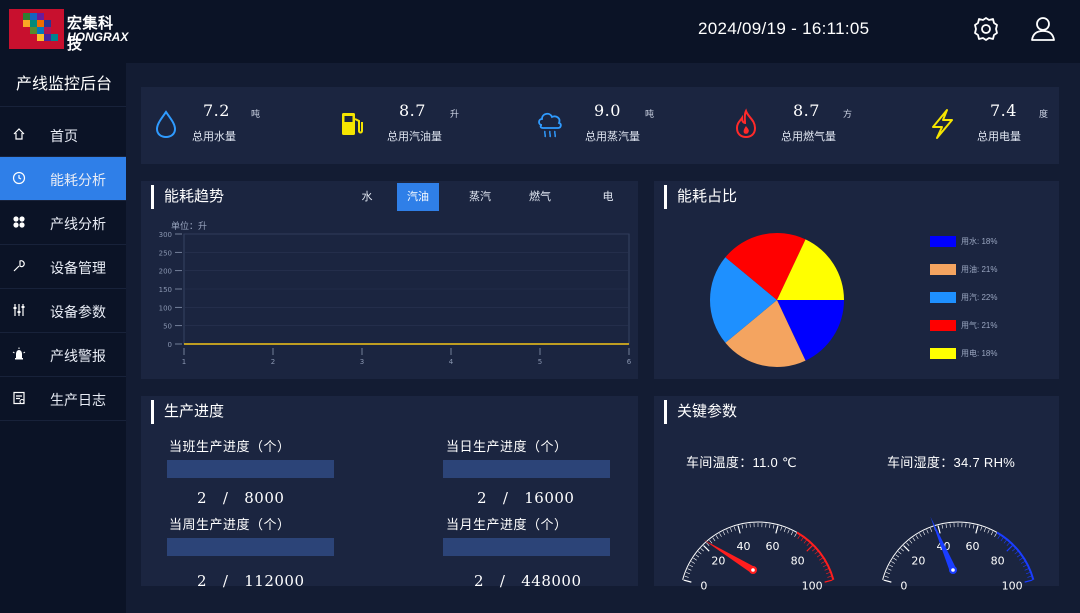 The image size is (1080, 613). I want to click on humidity-gauge: 020406080100, so click(958, 553).